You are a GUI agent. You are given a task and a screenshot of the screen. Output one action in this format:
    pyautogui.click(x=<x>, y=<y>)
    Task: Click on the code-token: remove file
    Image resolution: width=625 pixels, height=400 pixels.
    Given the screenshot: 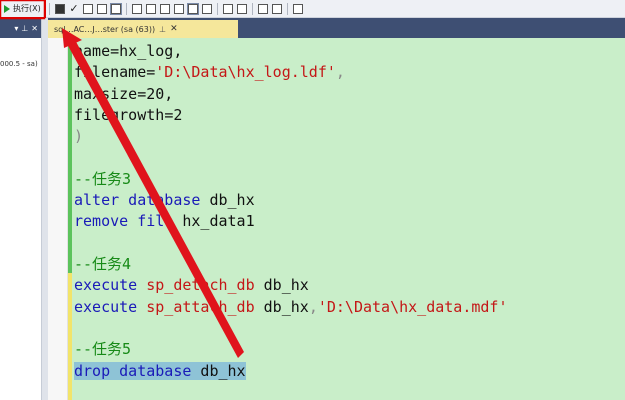 What is the action you would take?
    pyautogui.click(x=124, y=221)
    